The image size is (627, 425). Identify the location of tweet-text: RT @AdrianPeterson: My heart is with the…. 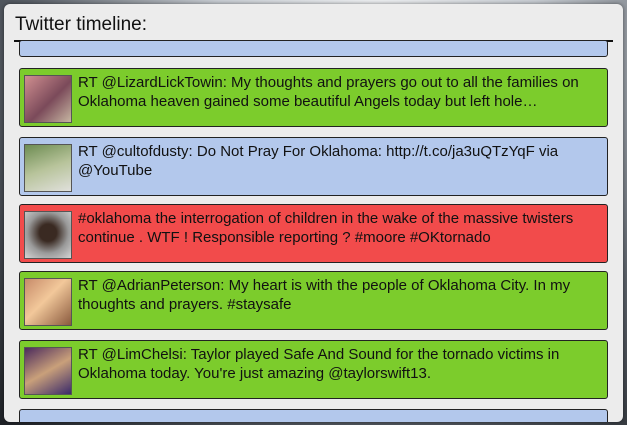
(324, 295).